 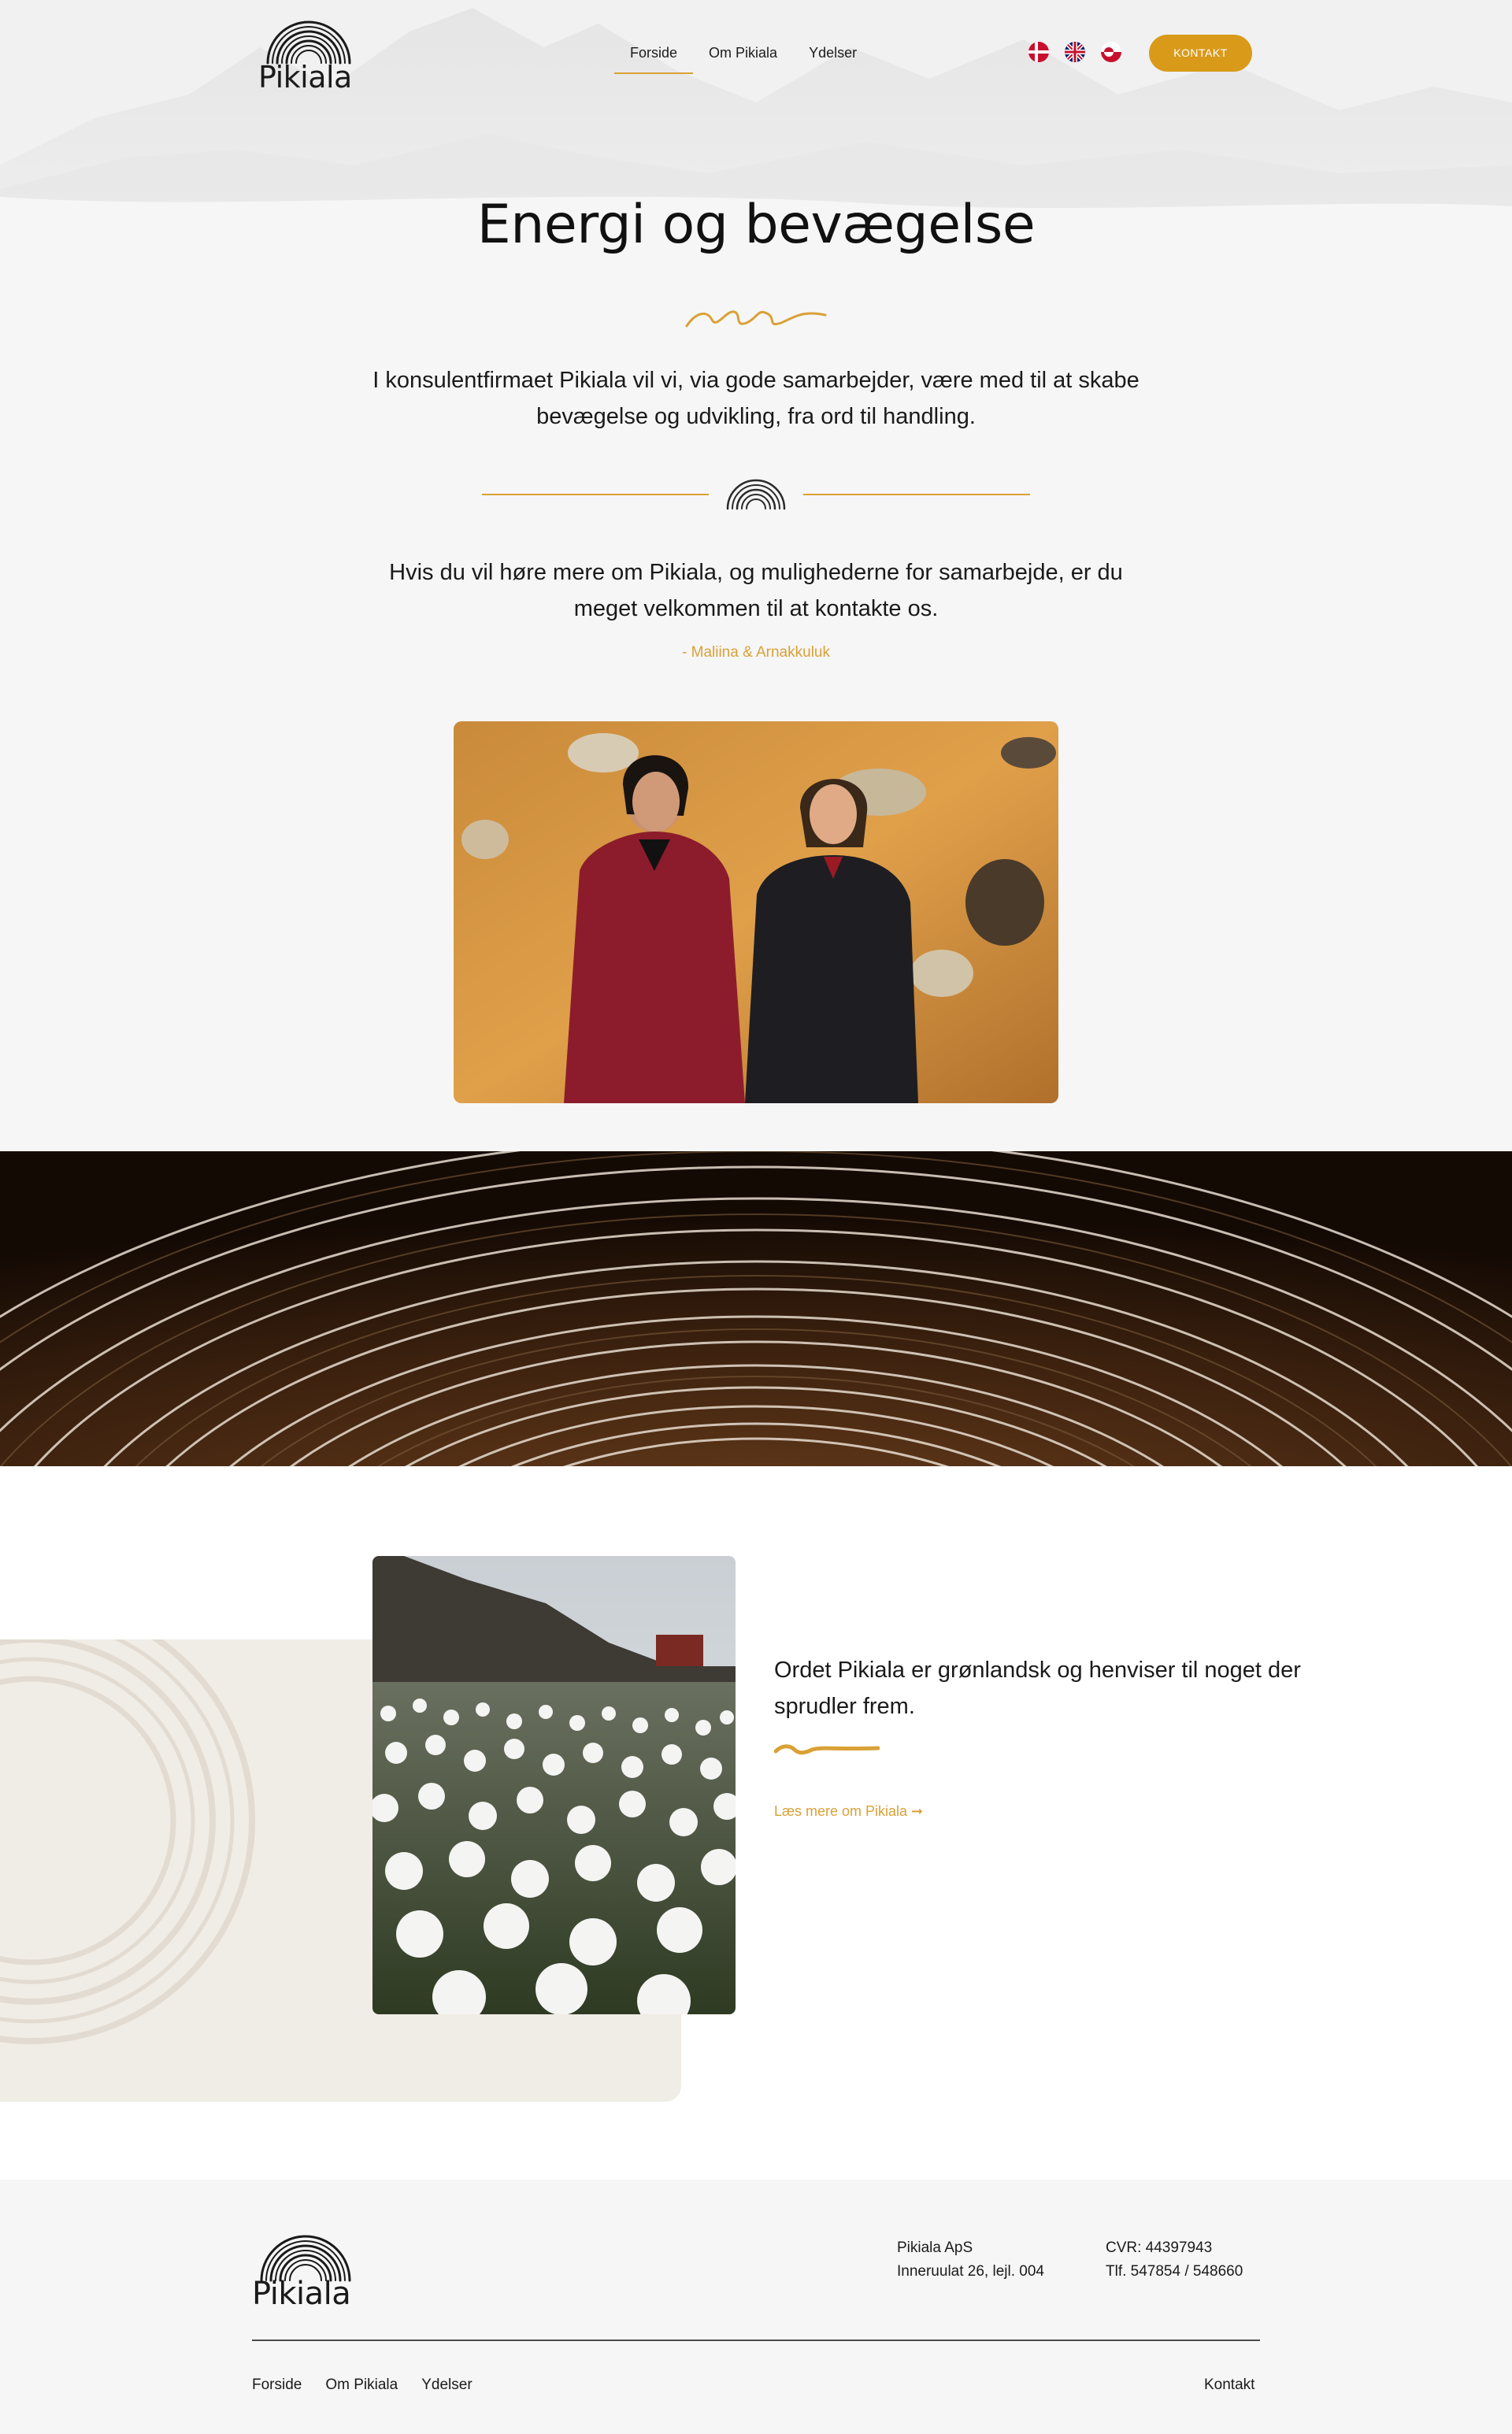 What do you see at coordinates (756, 225) in the screenshot?
I see `page-title: Energi og bevægelse` at bounding box center [756, 225].